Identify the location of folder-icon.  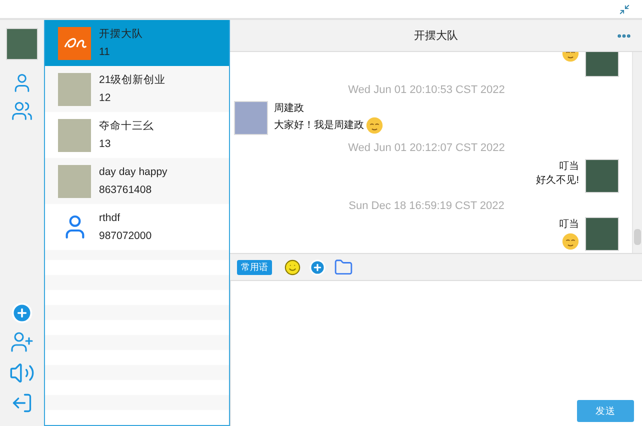
(343, 267).